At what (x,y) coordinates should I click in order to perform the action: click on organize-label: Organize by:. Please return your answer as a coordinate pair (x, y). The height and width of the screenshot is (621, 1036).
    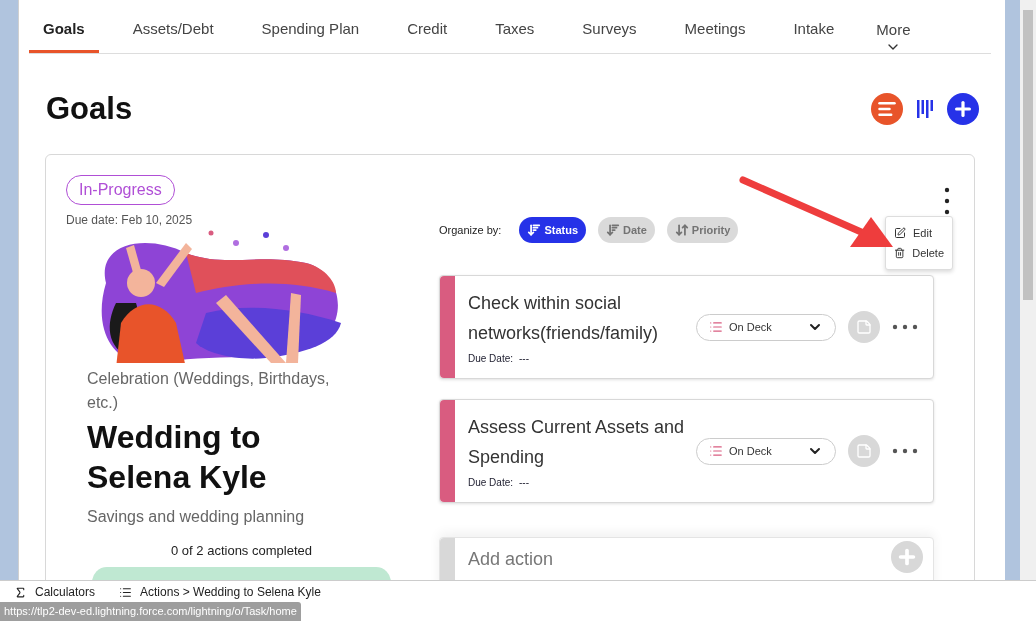
    Looking at the image, I should click on (470, 230).